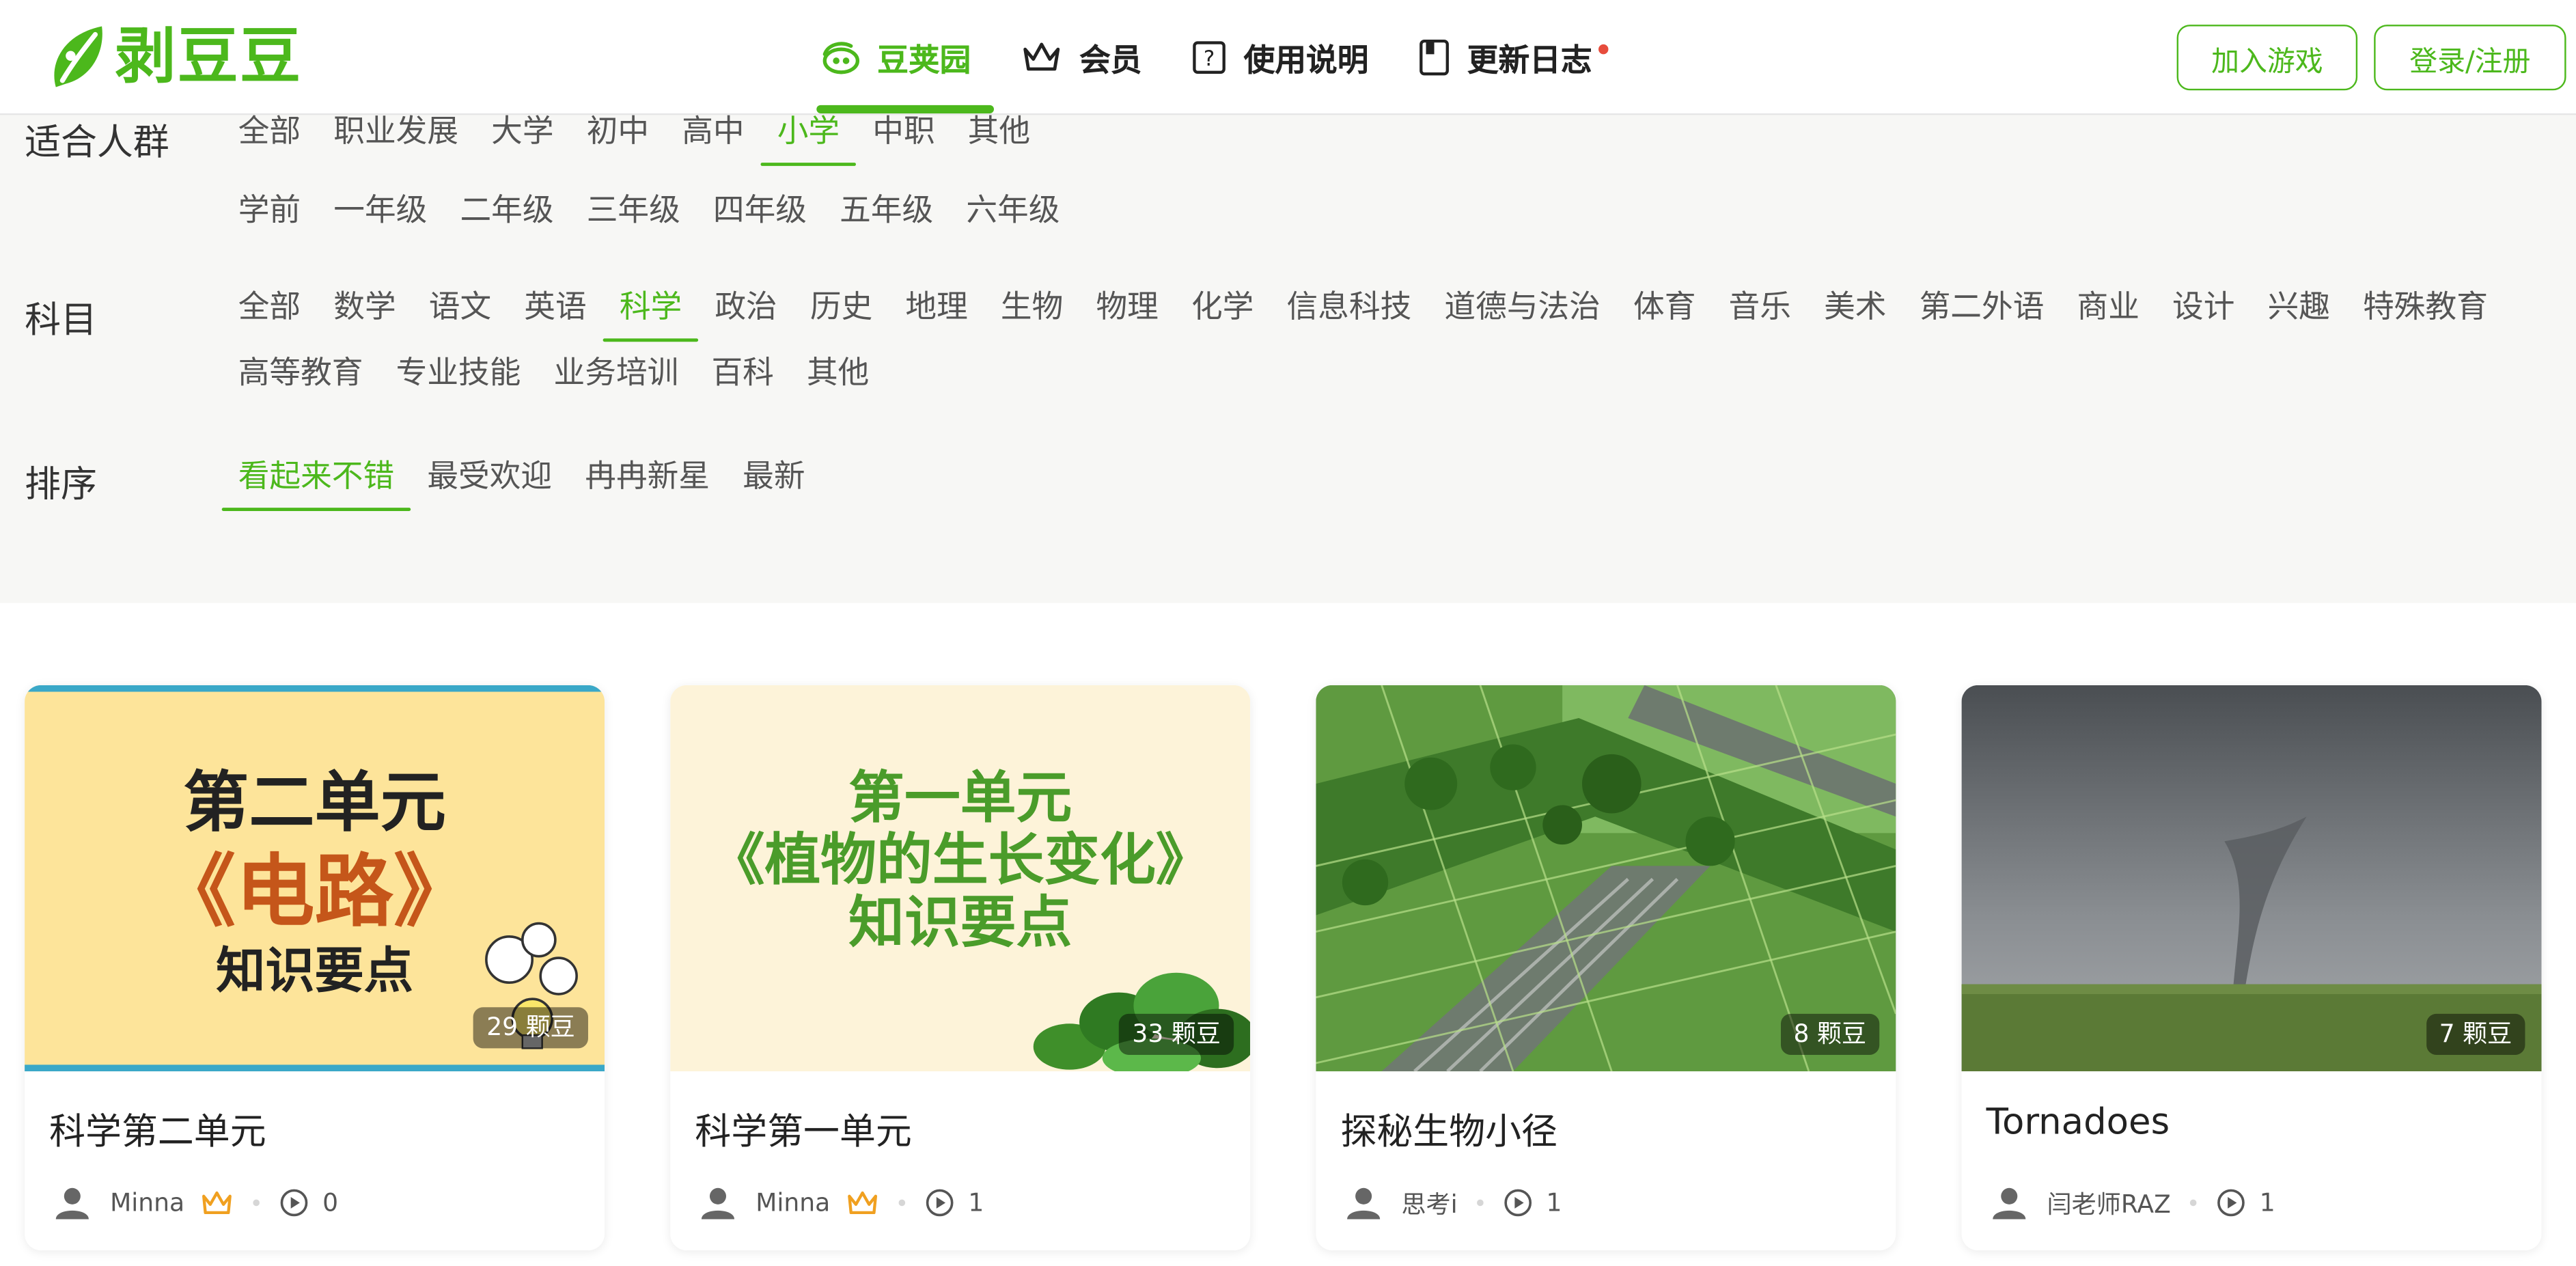 The image size is (2576, 1266). Describe the element at coordinates (2475, 1034) in the screenshot. I see `bean-count-badge: 7 颗豆` at that location.